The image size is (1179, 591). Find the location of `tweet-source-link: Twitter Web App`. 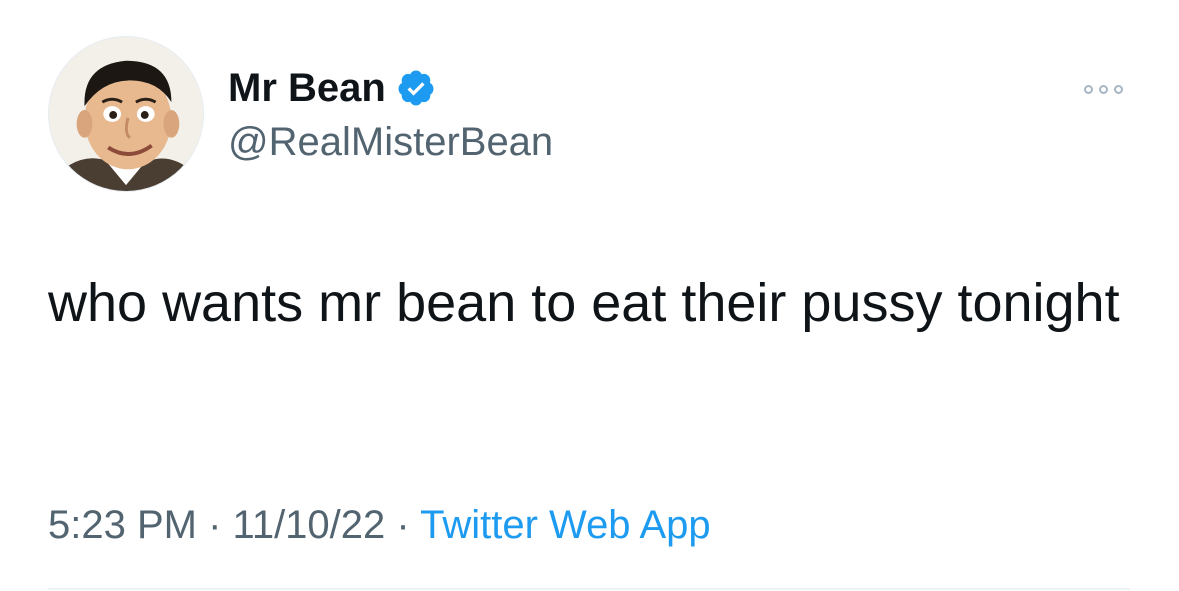

tweet-source-link: Twitter Web App is located at coordinates (565, 525).